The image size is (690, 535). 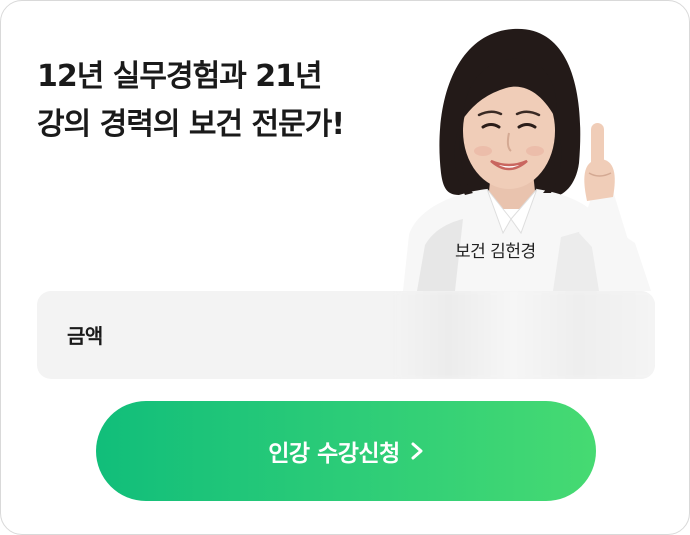 I want to click on price-field: 금액, so click(x=346, y=335).